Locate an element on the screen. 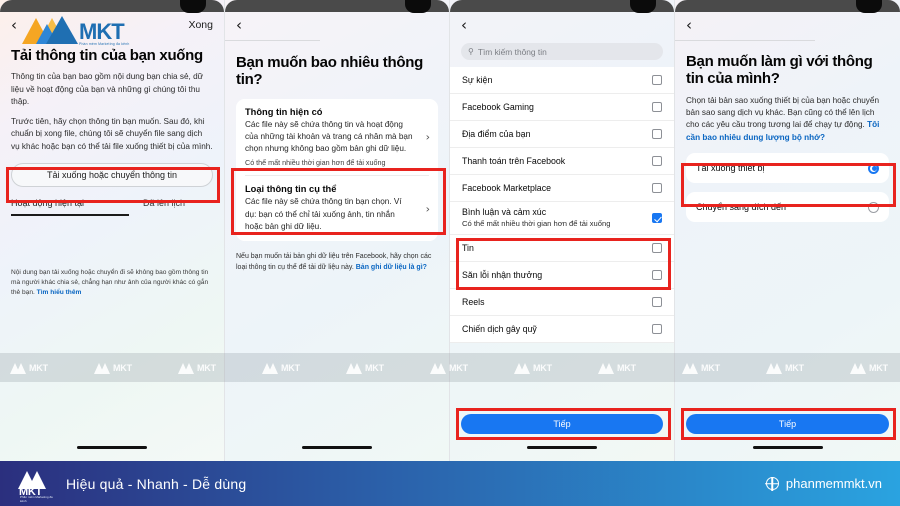  brand-right-group: phanmemmkt.vn is located at coordinates (823, 483).